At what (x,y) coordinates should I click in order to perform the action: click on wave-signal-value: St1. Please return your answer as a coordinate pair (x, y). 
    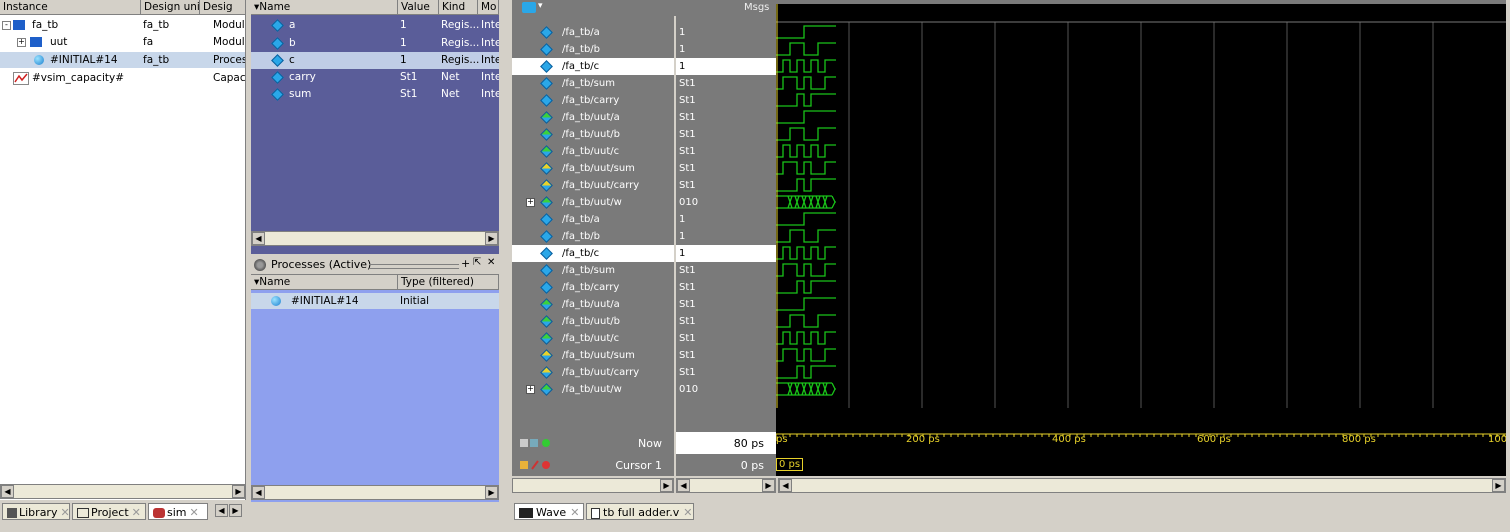
    Looking at the image, I should click on (687, 270).